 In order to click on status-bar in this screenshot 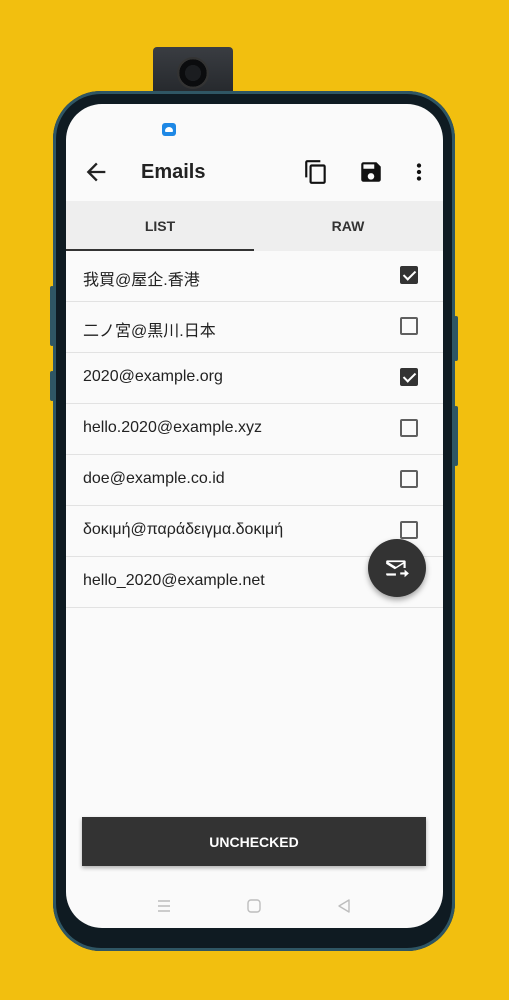, I will do `click(254, 124)`.